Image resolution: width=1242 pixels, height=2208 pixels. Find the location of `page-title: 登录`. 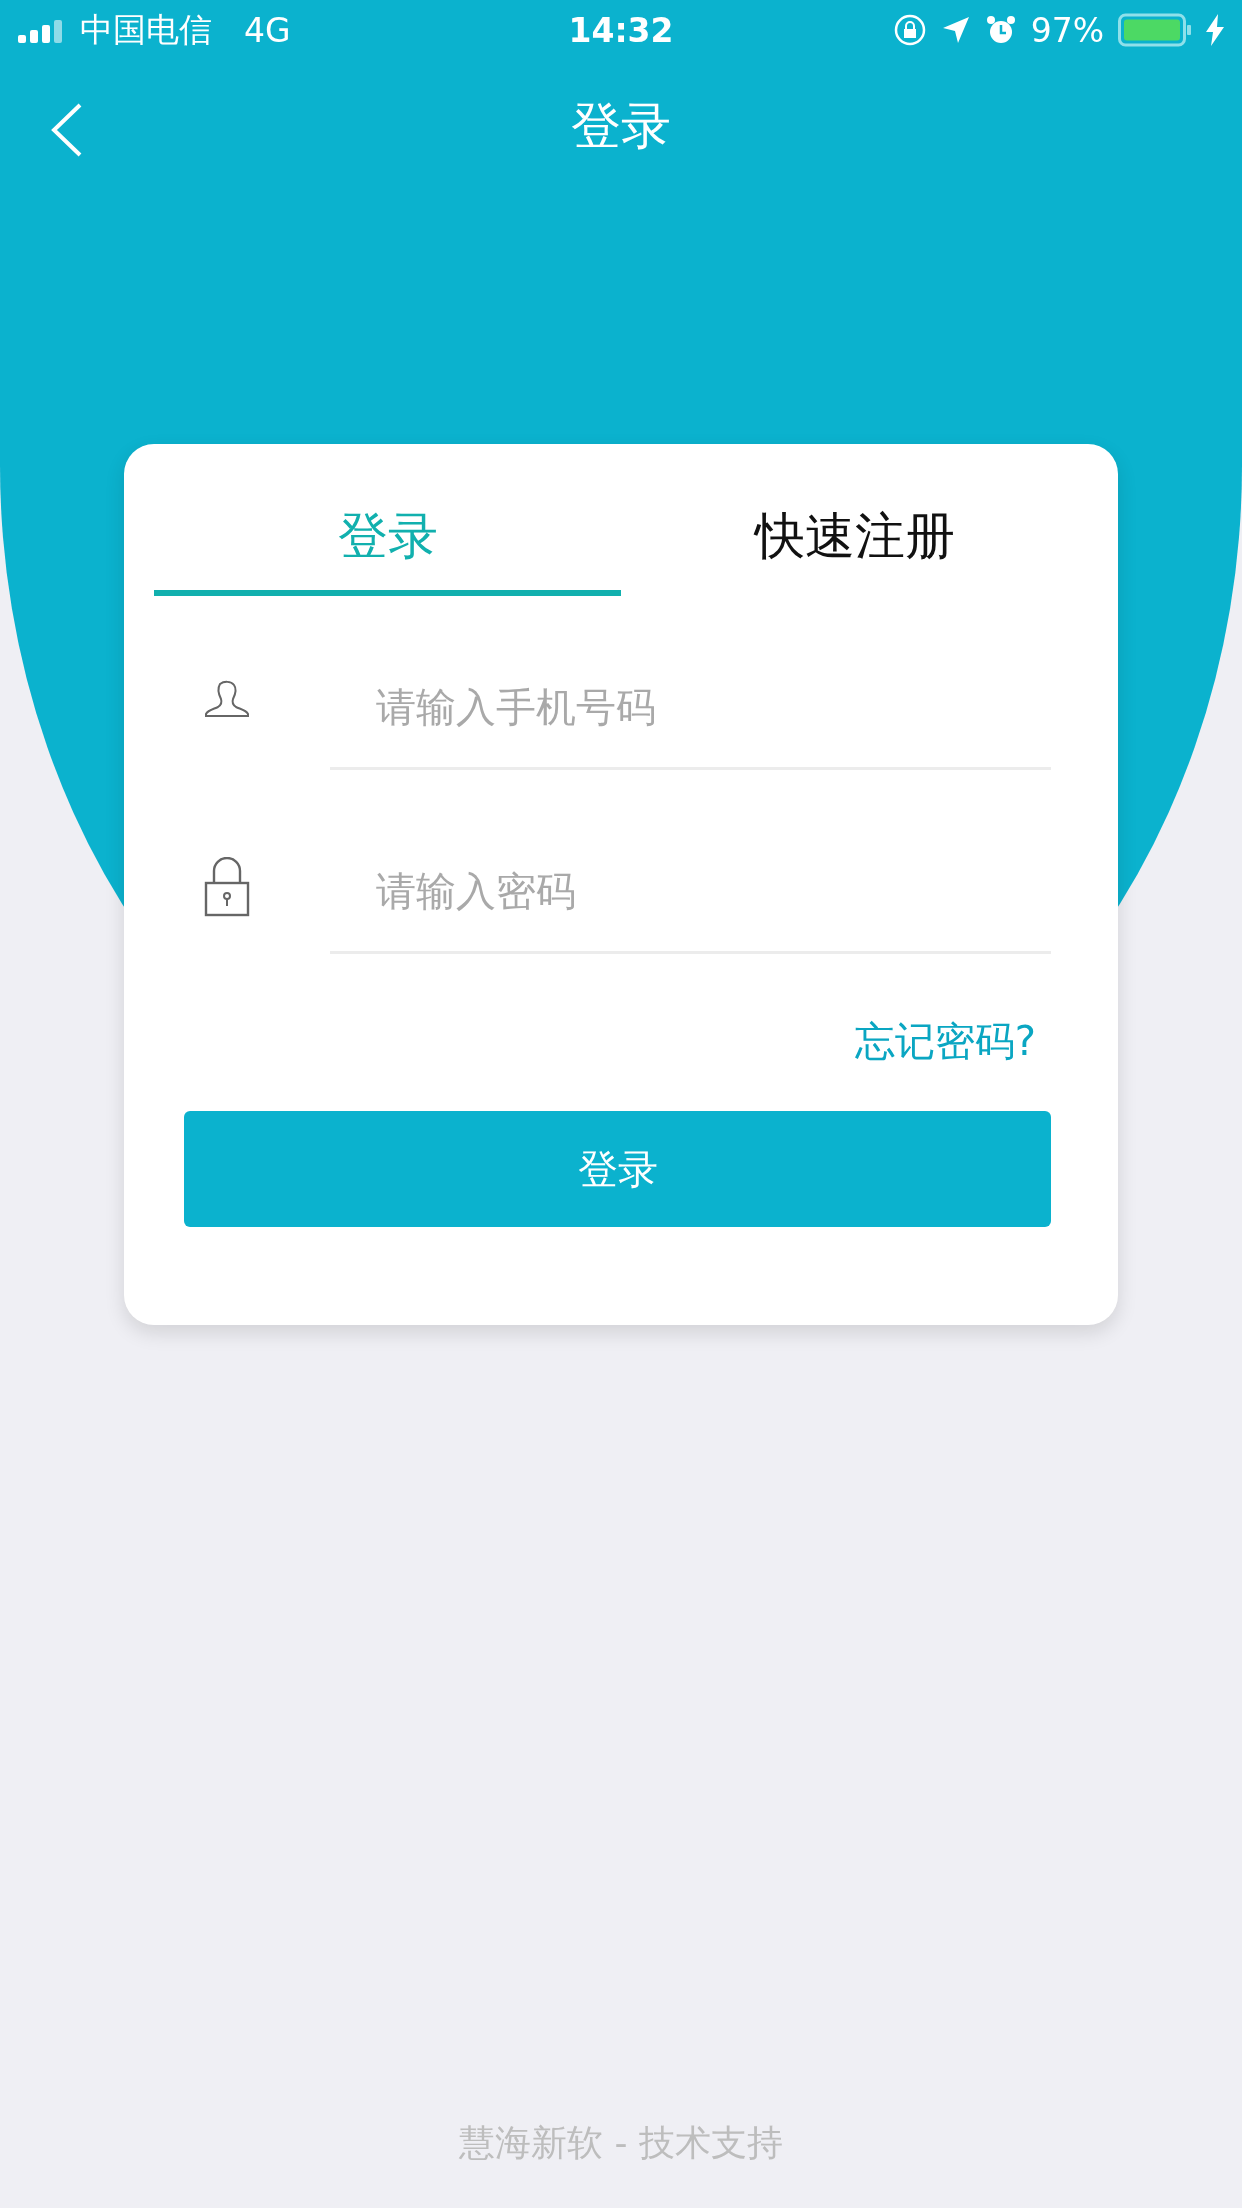

page-title: 登录 is located at coordinates (621, 126).